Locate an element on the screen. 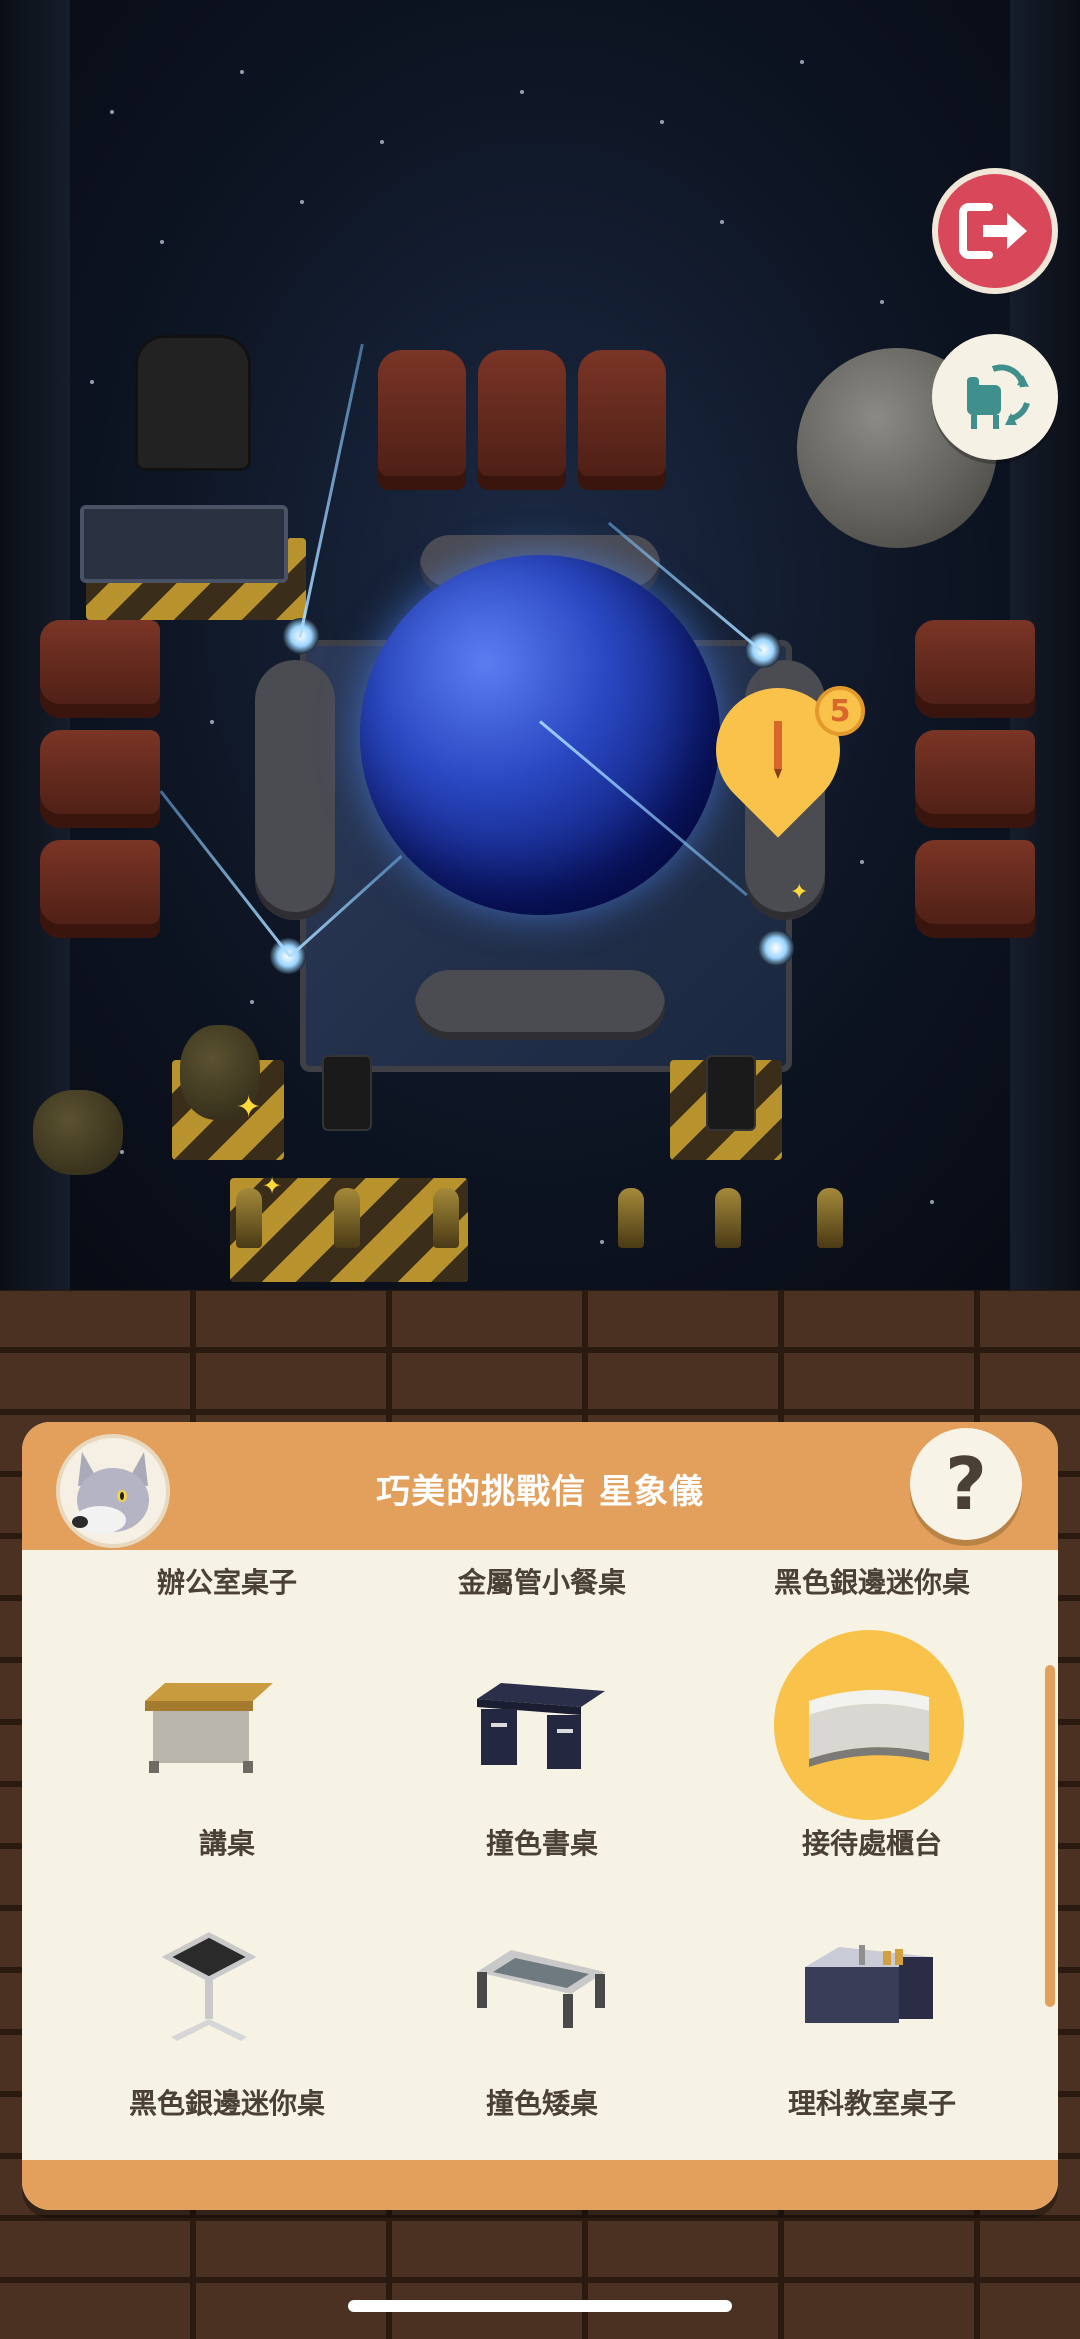 Image resolution: width=1080 pixels, height=2339 pixels. office-chair is located at coordinates (193, 403).